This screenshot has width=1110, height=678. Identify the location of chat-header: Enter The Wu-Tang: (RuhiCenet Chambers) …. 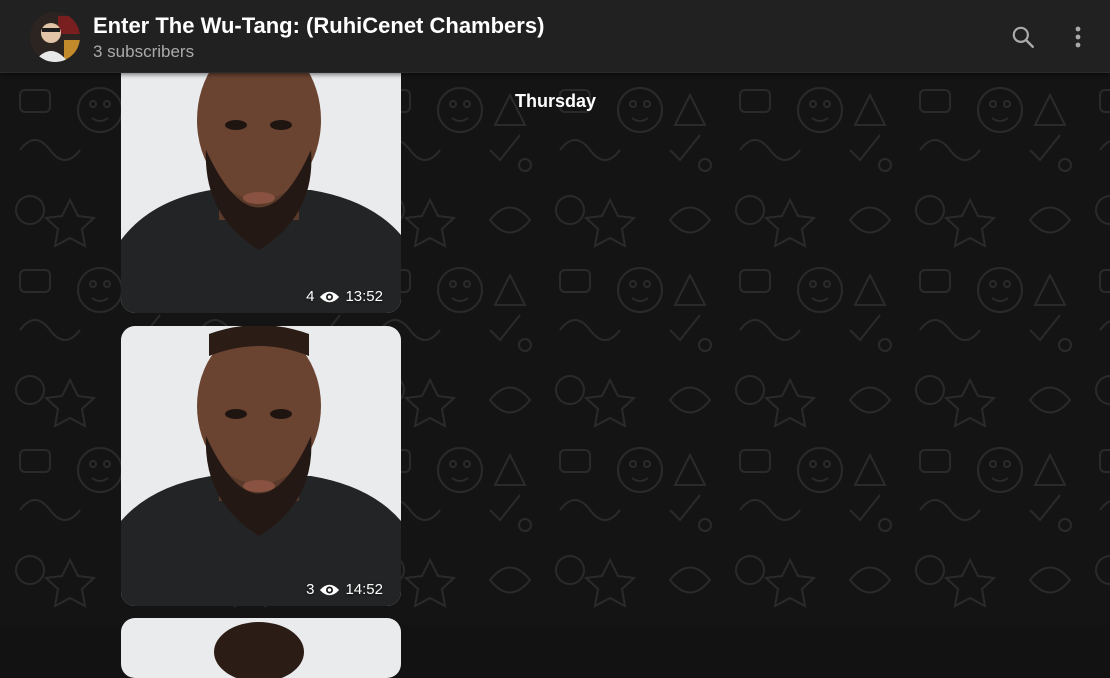
(555, 36).